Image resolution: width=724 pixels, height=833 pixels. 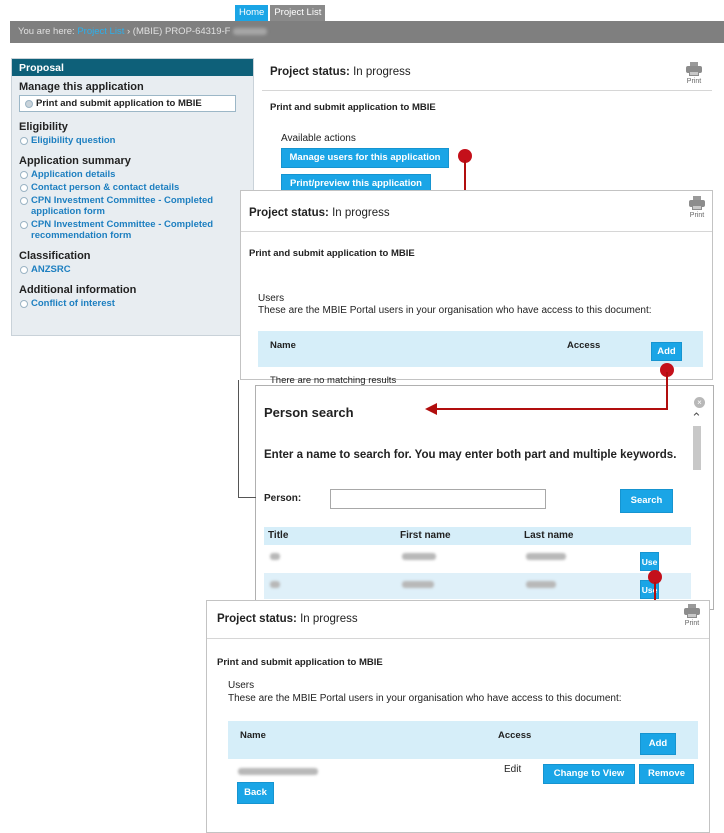 What do you see at coordinates (75, 161) in the screenshot?
I see `sidebar-group-title: Application summary` at bounding box center [75, 161].